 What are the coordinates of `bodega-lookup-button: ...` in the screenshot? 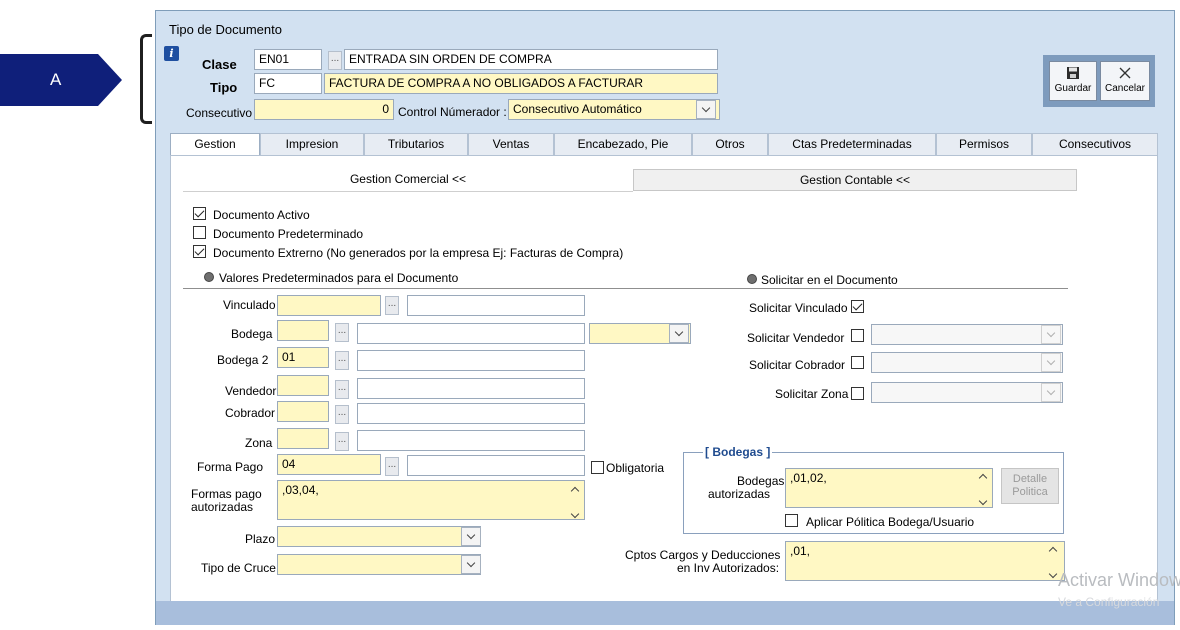 It's located at (342, 332).